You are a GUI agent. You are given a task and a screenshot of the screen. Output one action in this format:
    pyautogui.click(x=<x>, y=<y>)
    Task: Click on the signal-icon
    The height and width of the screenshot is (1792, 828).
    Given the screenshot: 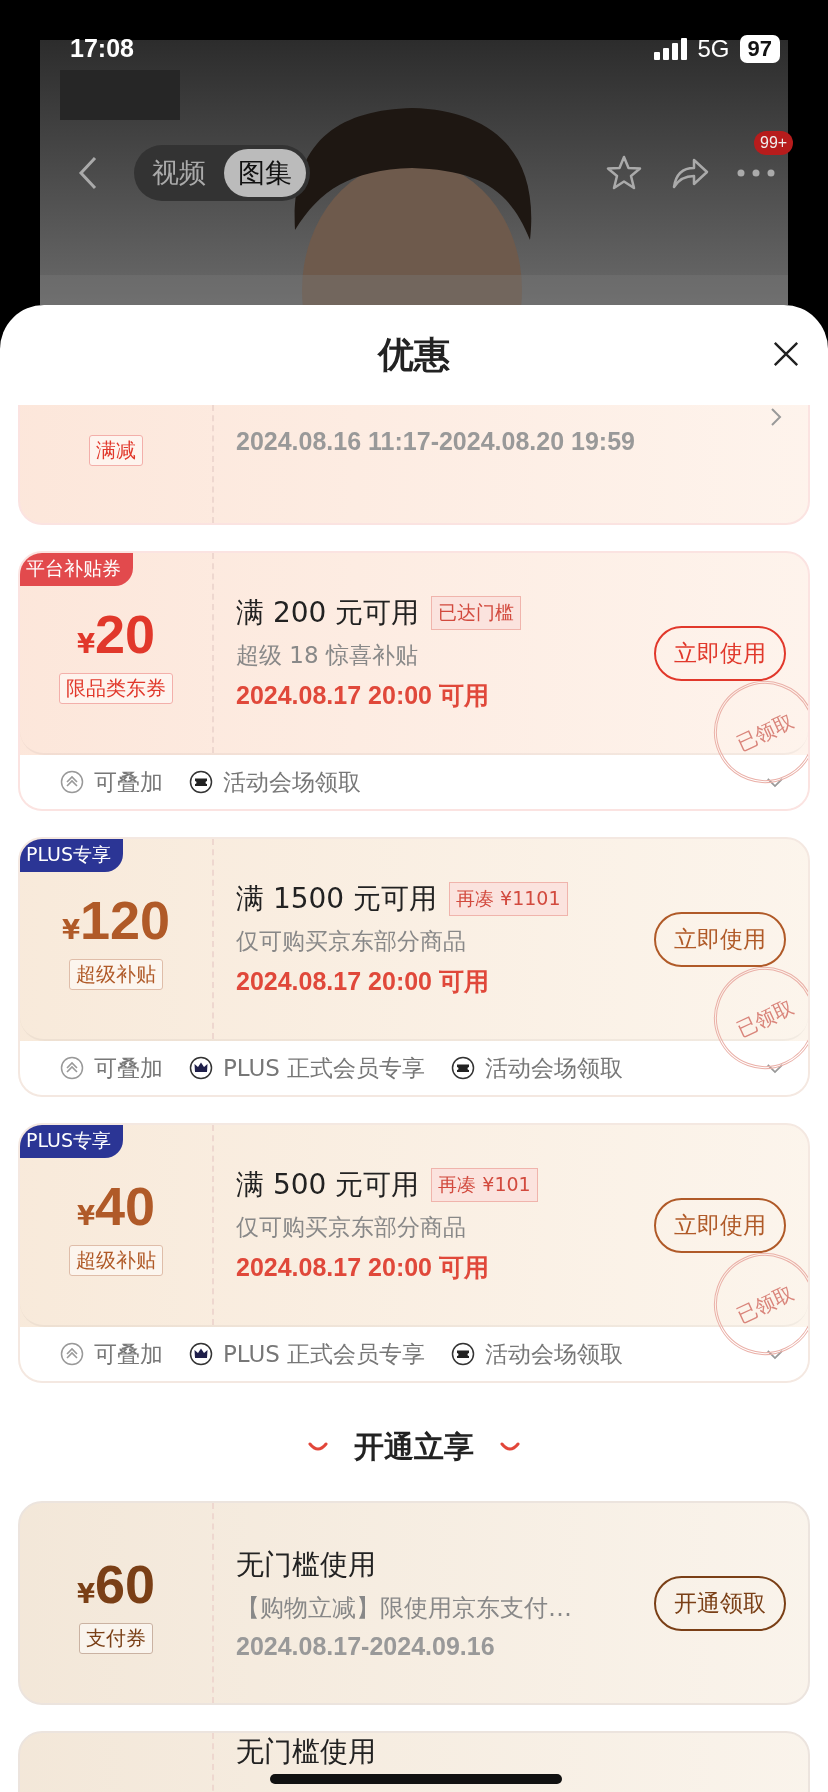 What is the action you would take?
    pyautogui.click(x=670, y=48)
    